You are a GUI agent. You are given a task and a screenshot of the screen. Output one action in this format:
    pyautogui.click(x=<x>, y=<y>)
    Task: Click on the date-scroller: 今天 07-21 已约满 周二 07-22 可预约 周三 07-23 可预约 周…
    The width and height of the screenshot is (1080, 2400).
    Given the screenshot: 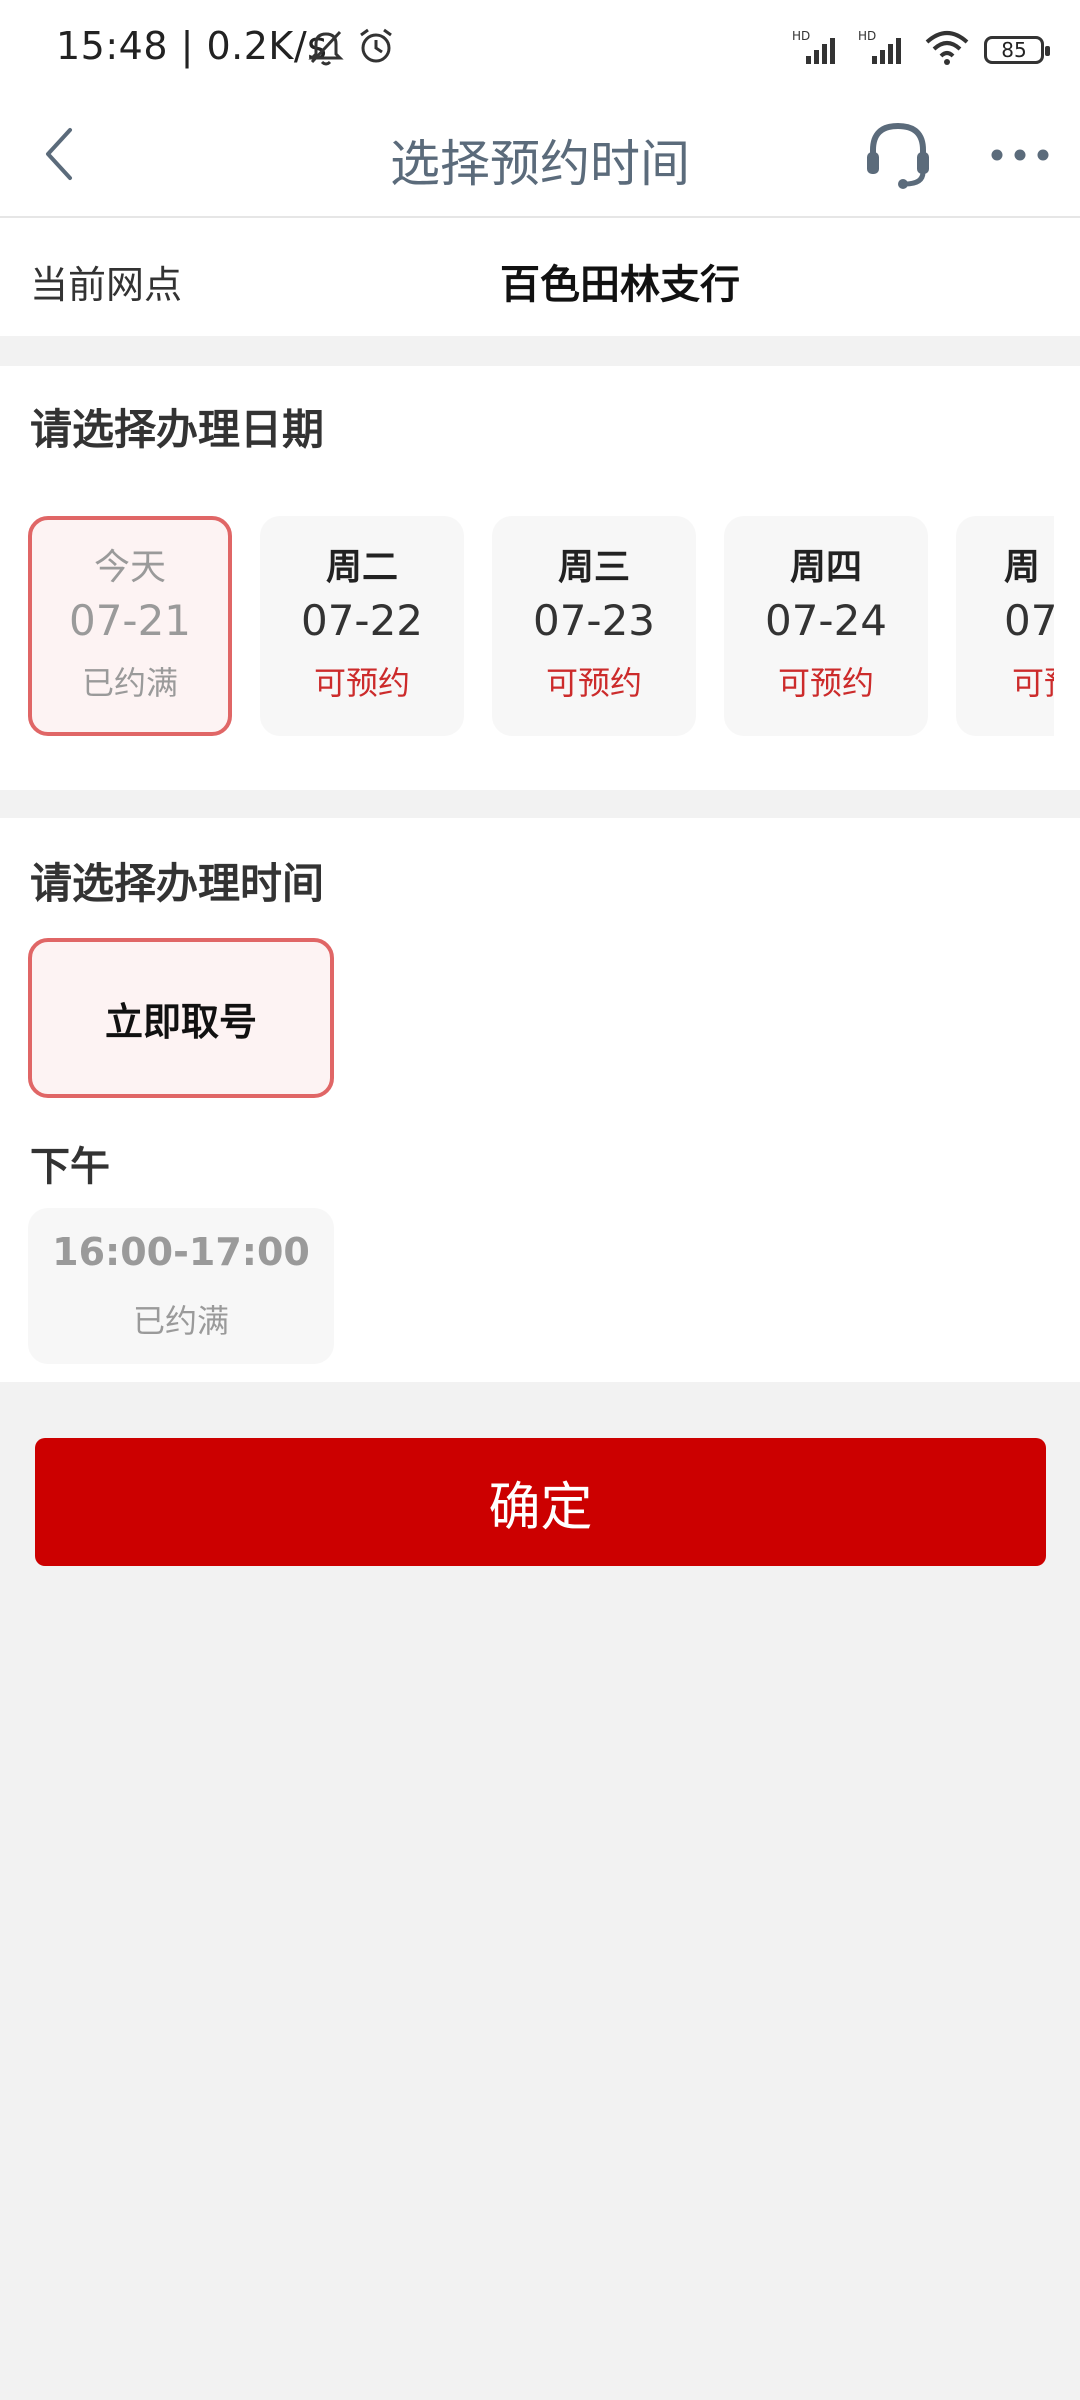 What is the action you would take?
    pyautogui.click(x=541, y=628)
    